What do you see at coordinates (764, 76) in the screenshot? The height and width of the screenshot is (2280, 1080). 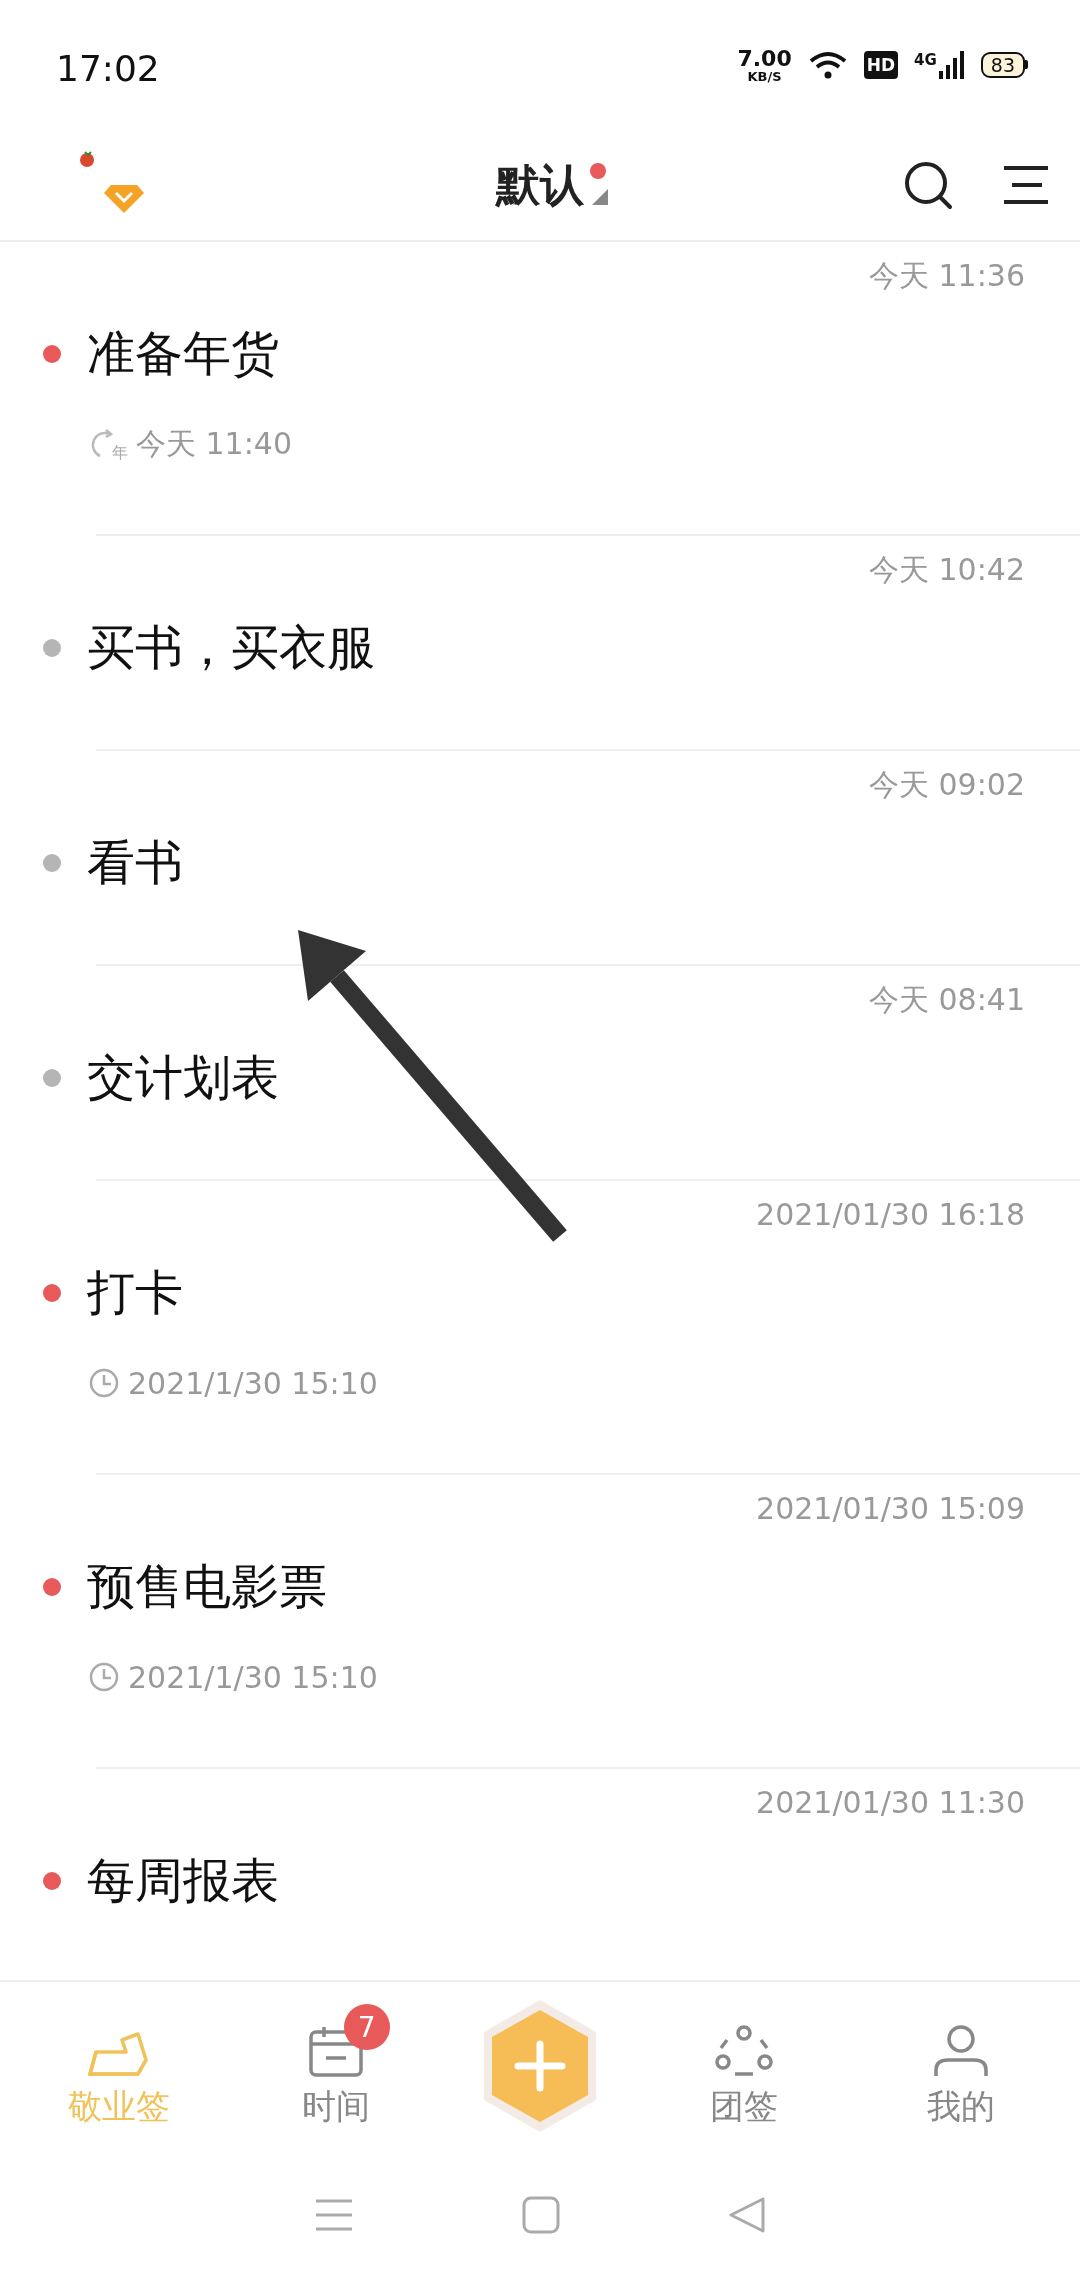 I see `speed-unit: KB/S` at bounding box center [764, 76].